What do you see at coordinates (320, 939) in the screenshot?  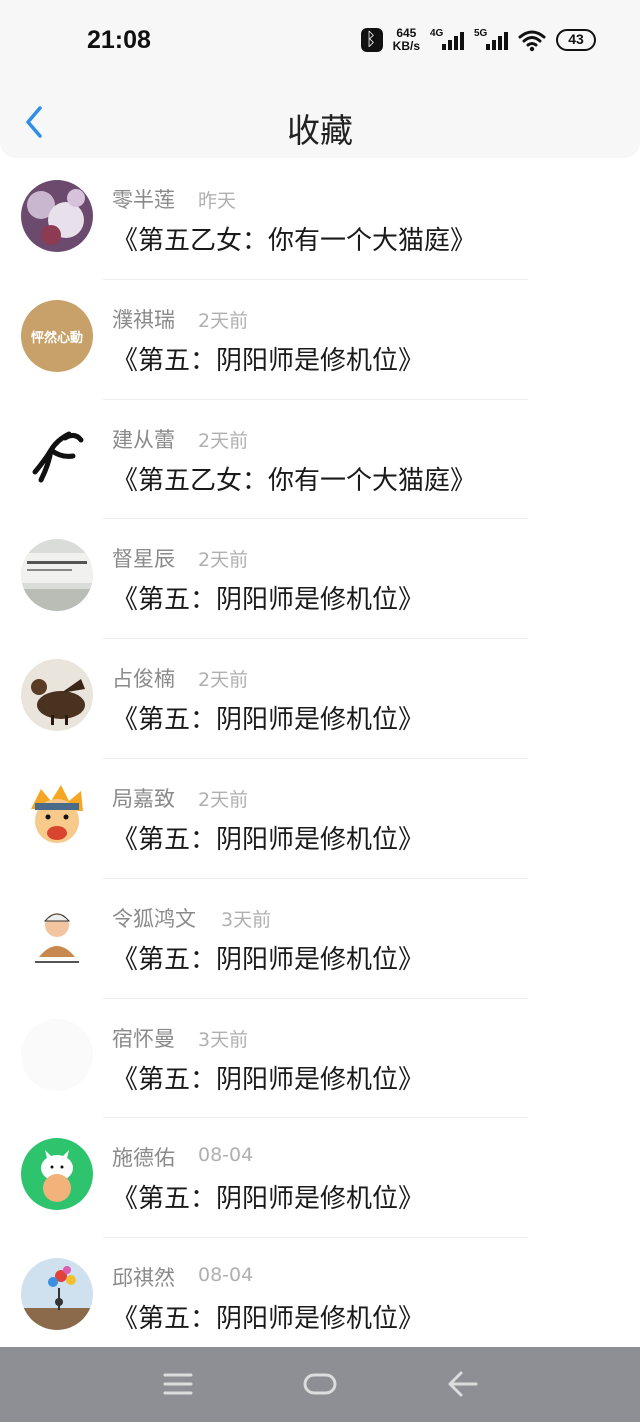 I see `list-item: 令狐鸿文 3天前 《第五：阴阳师是修机位》` at bounding box center [320, 939].